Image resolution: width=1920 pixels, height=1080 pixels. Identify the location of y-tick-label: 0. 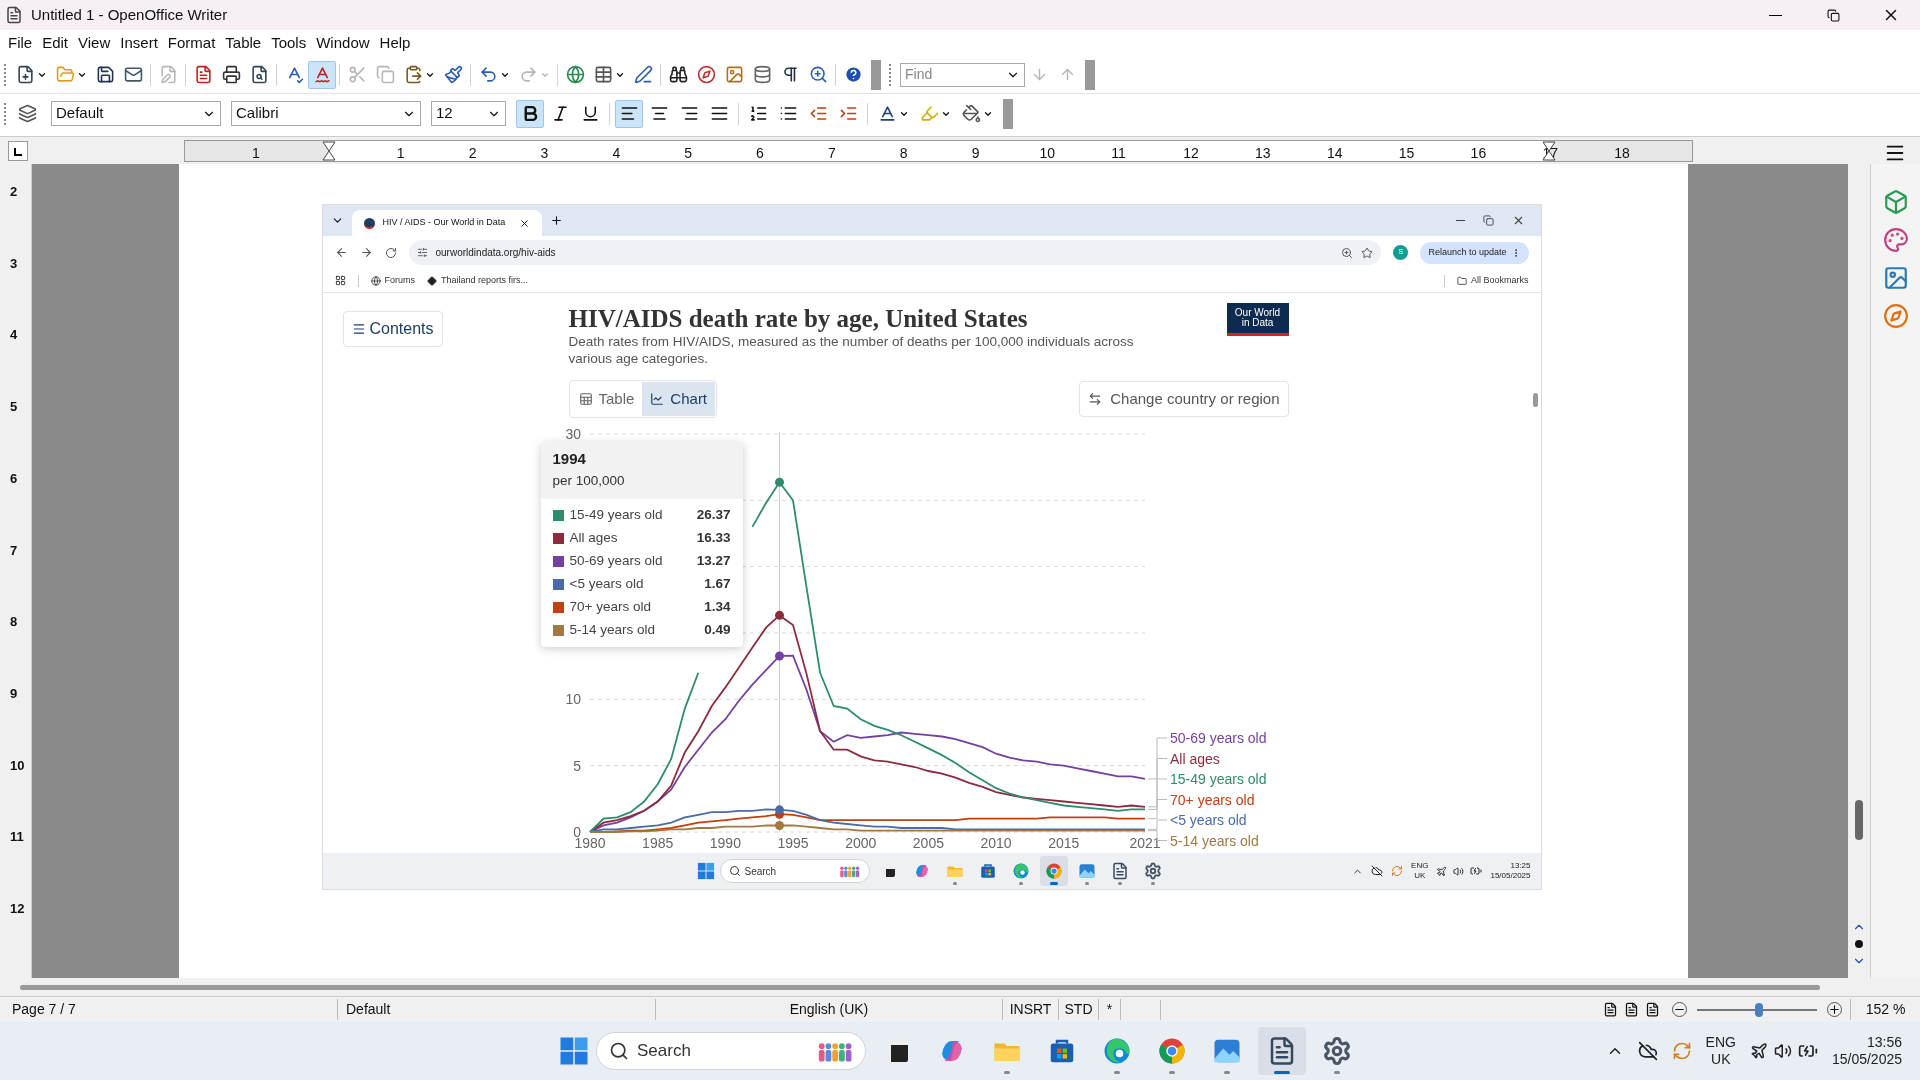
(576, 832).